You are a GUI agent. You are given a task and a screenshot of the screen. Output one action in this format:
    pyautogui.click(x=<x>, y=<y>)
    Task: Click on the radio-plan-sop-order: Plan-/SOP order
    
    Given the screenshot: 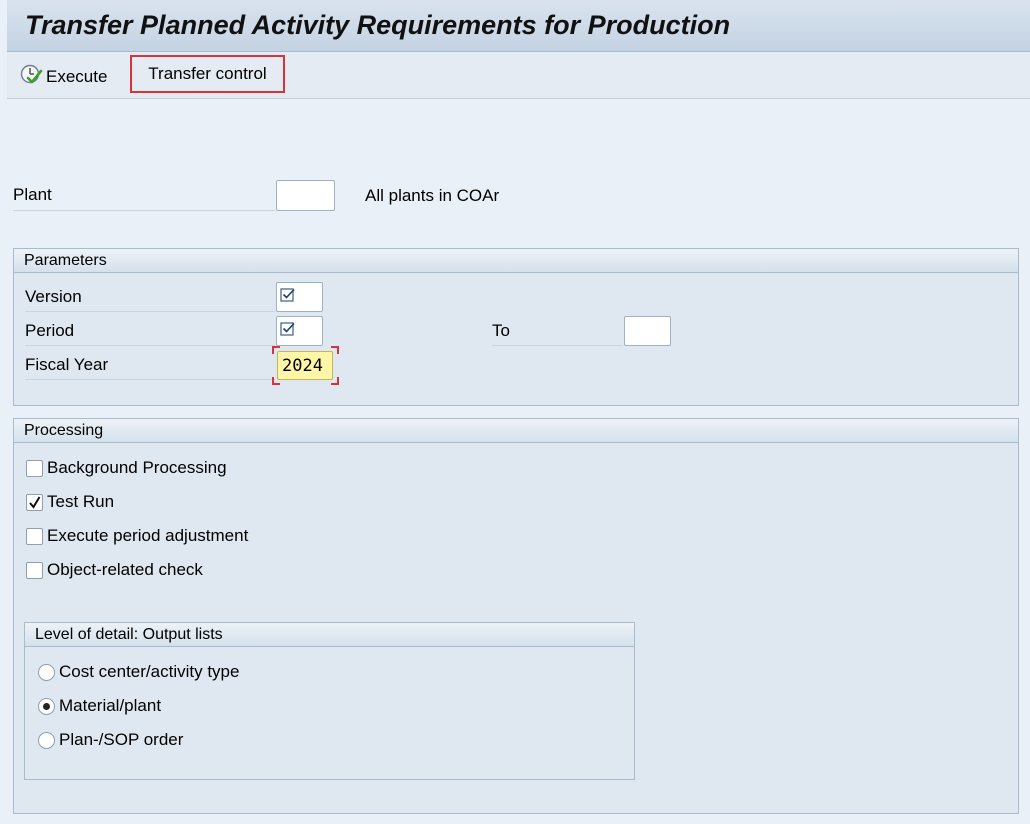 What is the action you would take?
    pyautogui.click(x=110, y=740)
    